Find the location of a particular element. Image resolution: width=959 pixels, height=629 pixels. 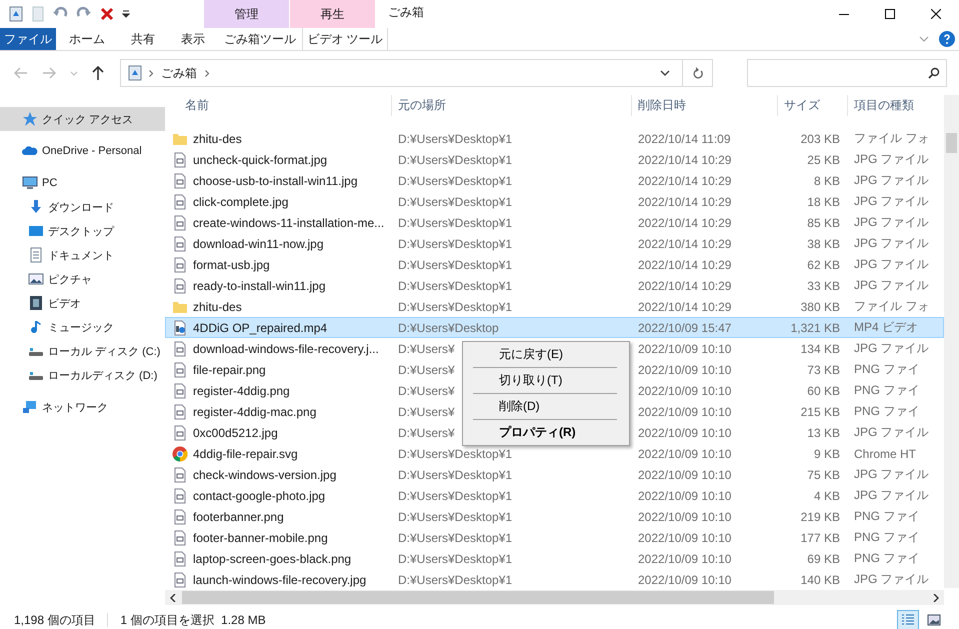

nav-item: ネットワーク is located at coordinates (82, 407).